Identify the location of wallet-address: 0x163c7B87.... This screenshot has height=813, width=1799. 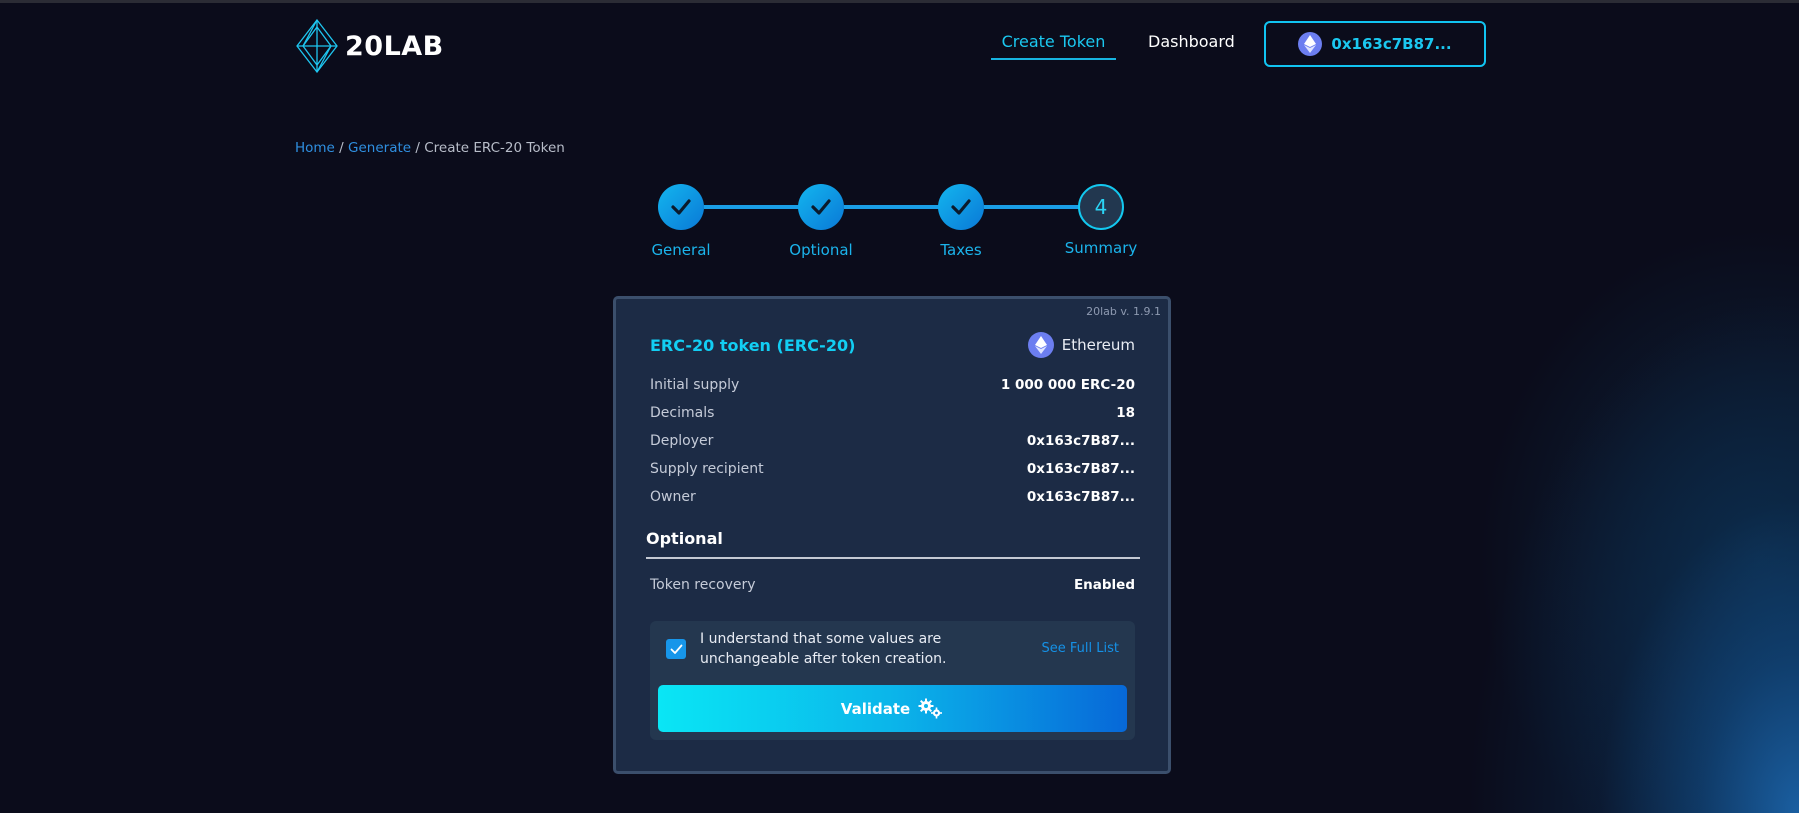
(1391, 44).